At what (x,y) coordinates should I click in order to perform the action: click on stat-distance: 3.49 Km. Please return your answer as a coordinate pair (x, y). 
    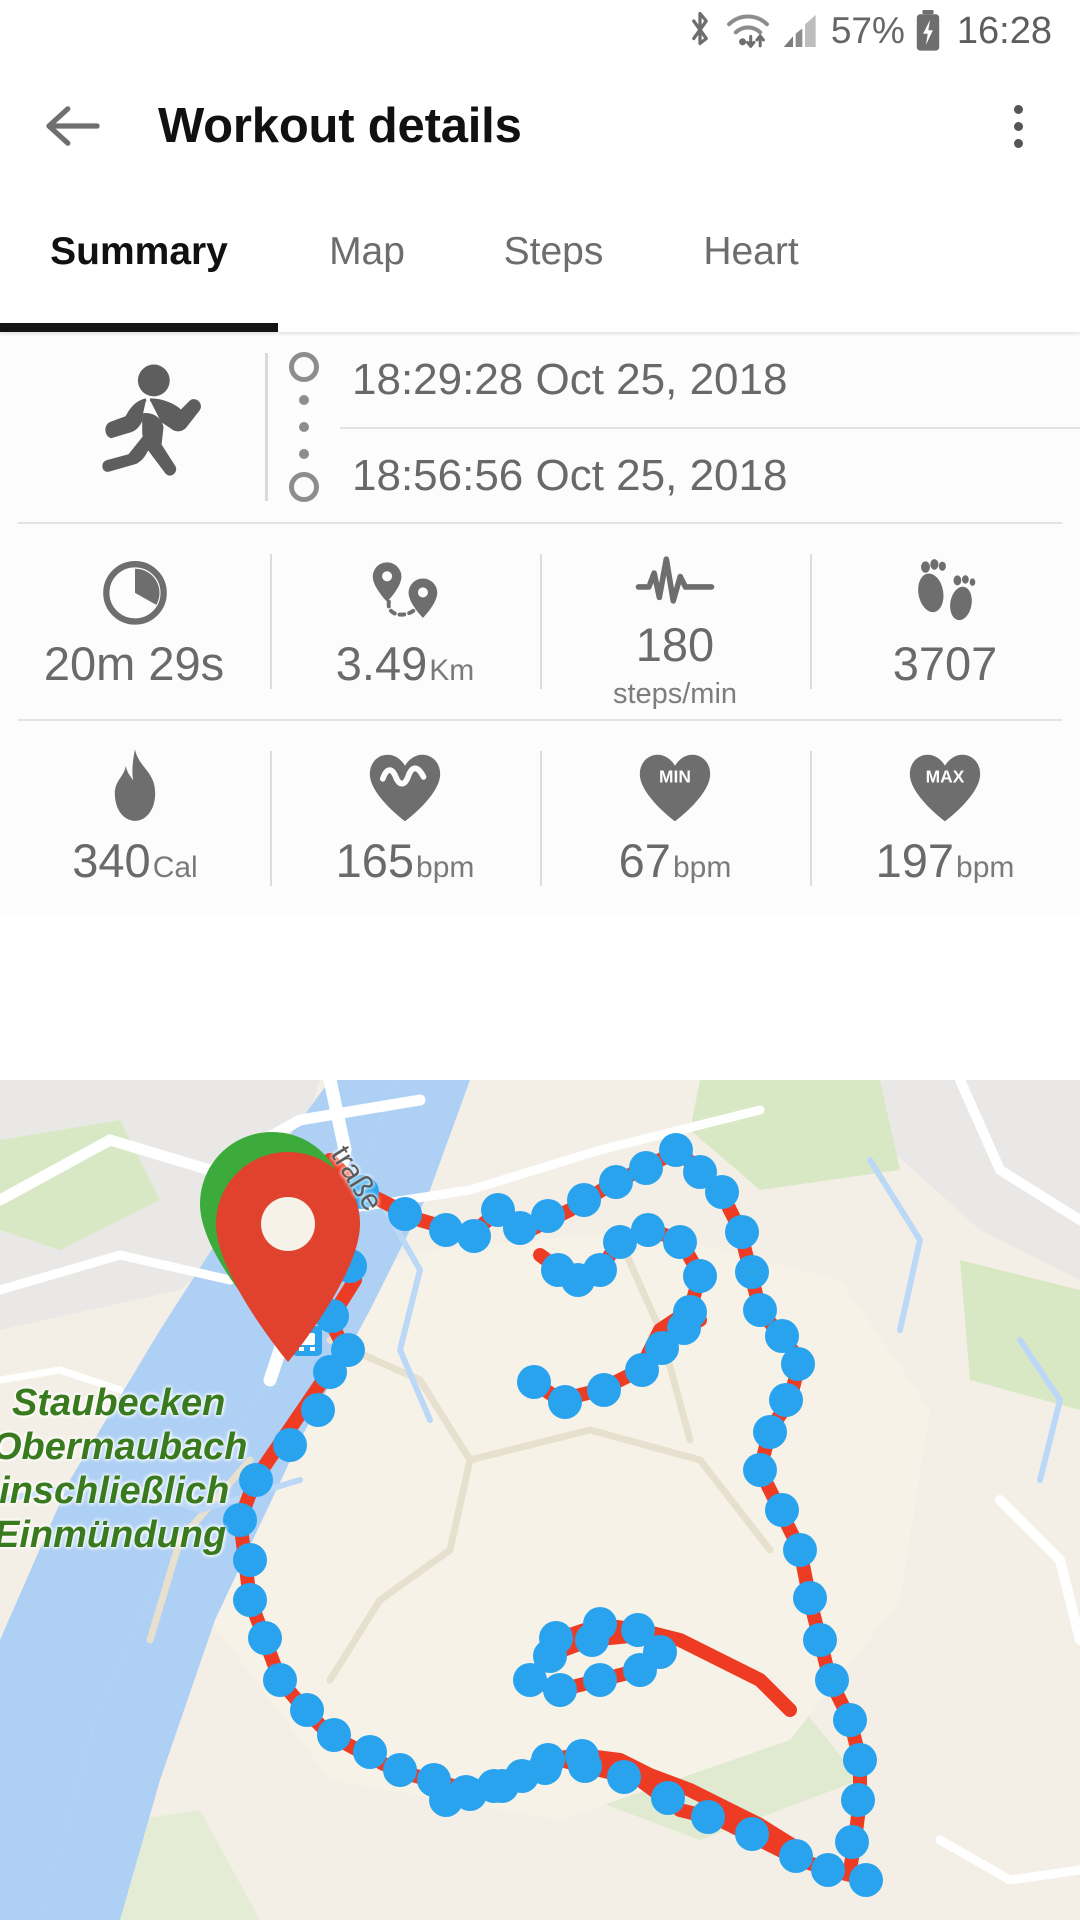
    Looking at the image, I should click on (405, 621).